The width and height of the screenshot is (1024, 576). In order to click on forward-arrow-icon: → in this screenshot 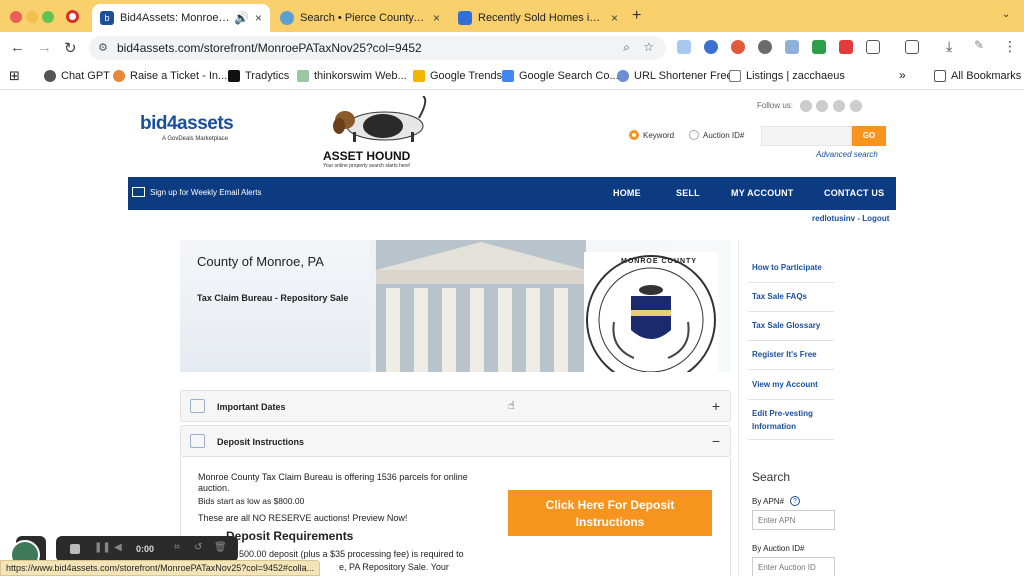, I will do `click(44, 47)`.